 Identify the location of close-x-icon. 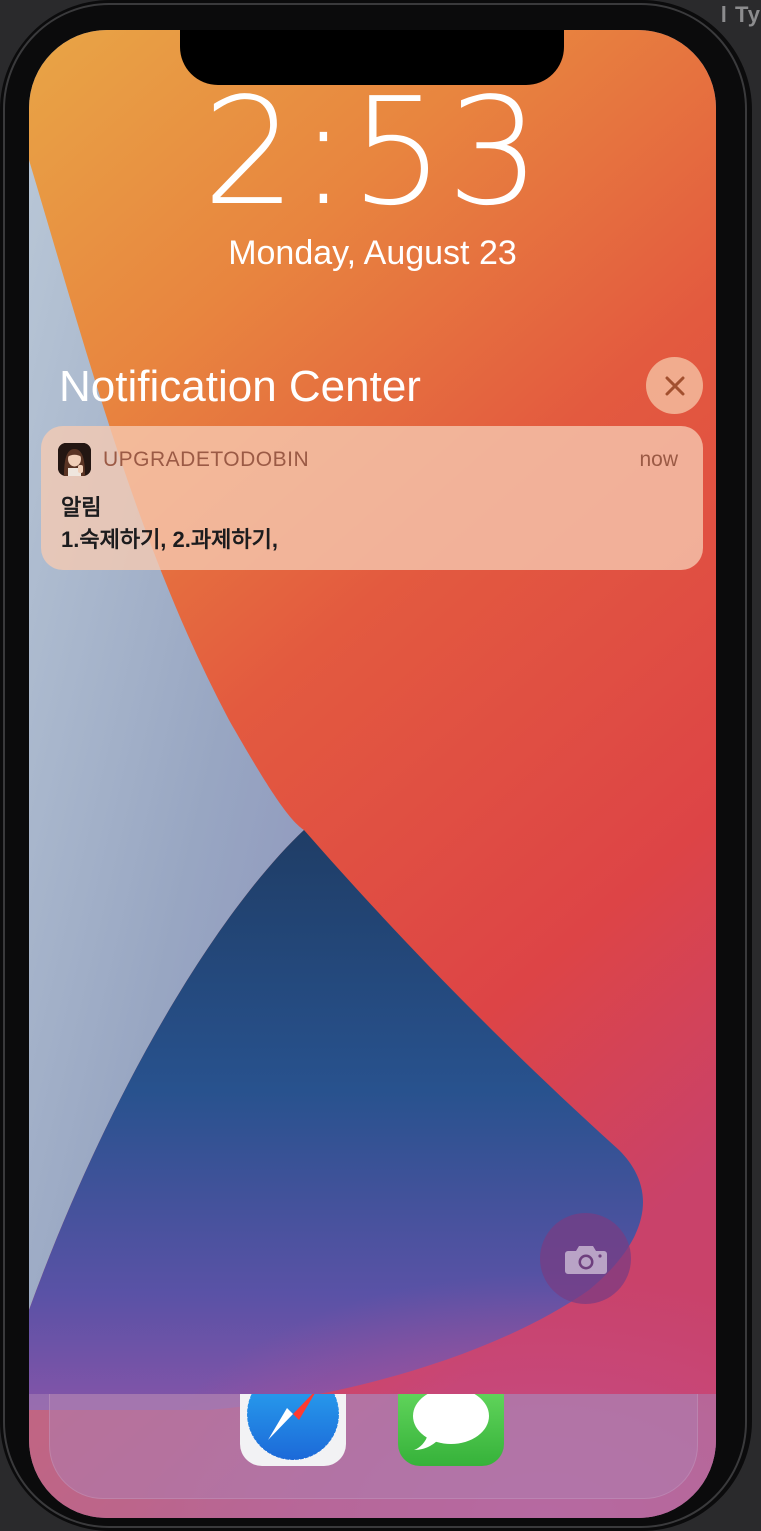
(674, 385).